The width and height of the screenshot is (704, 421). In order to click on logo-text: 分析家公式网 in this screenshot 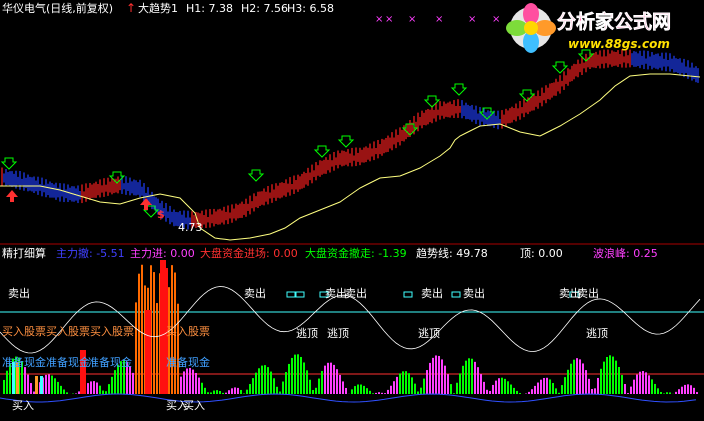, I will do `click(614, 21)`.